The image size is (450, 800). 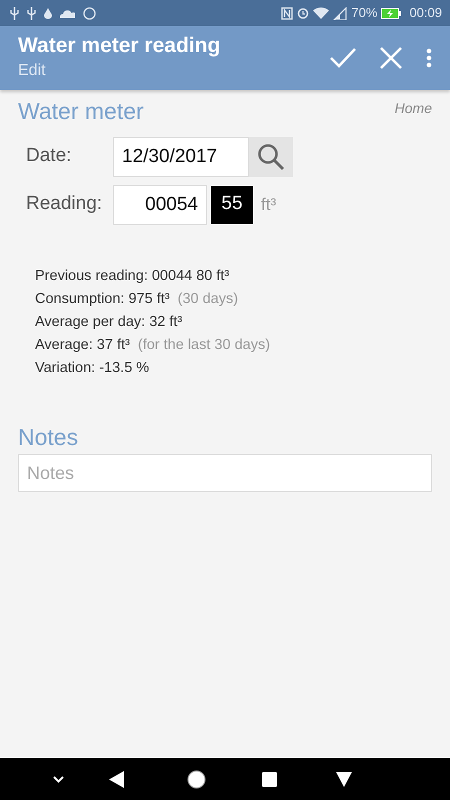 What do you see at coordinates (343, 58) in the screenshot?
I see `check-icon` at bounding box center [343, 58].